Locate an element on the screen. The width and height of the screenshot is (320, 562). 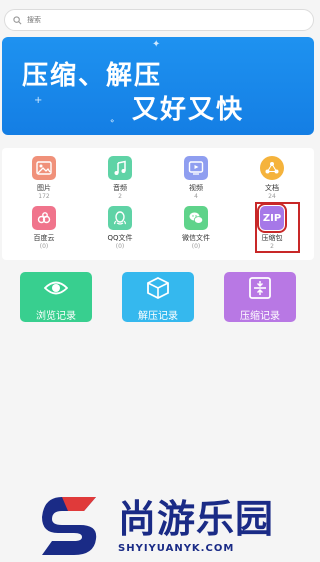
sparkle-icon: ✦ is located at coordinates (156, 44).